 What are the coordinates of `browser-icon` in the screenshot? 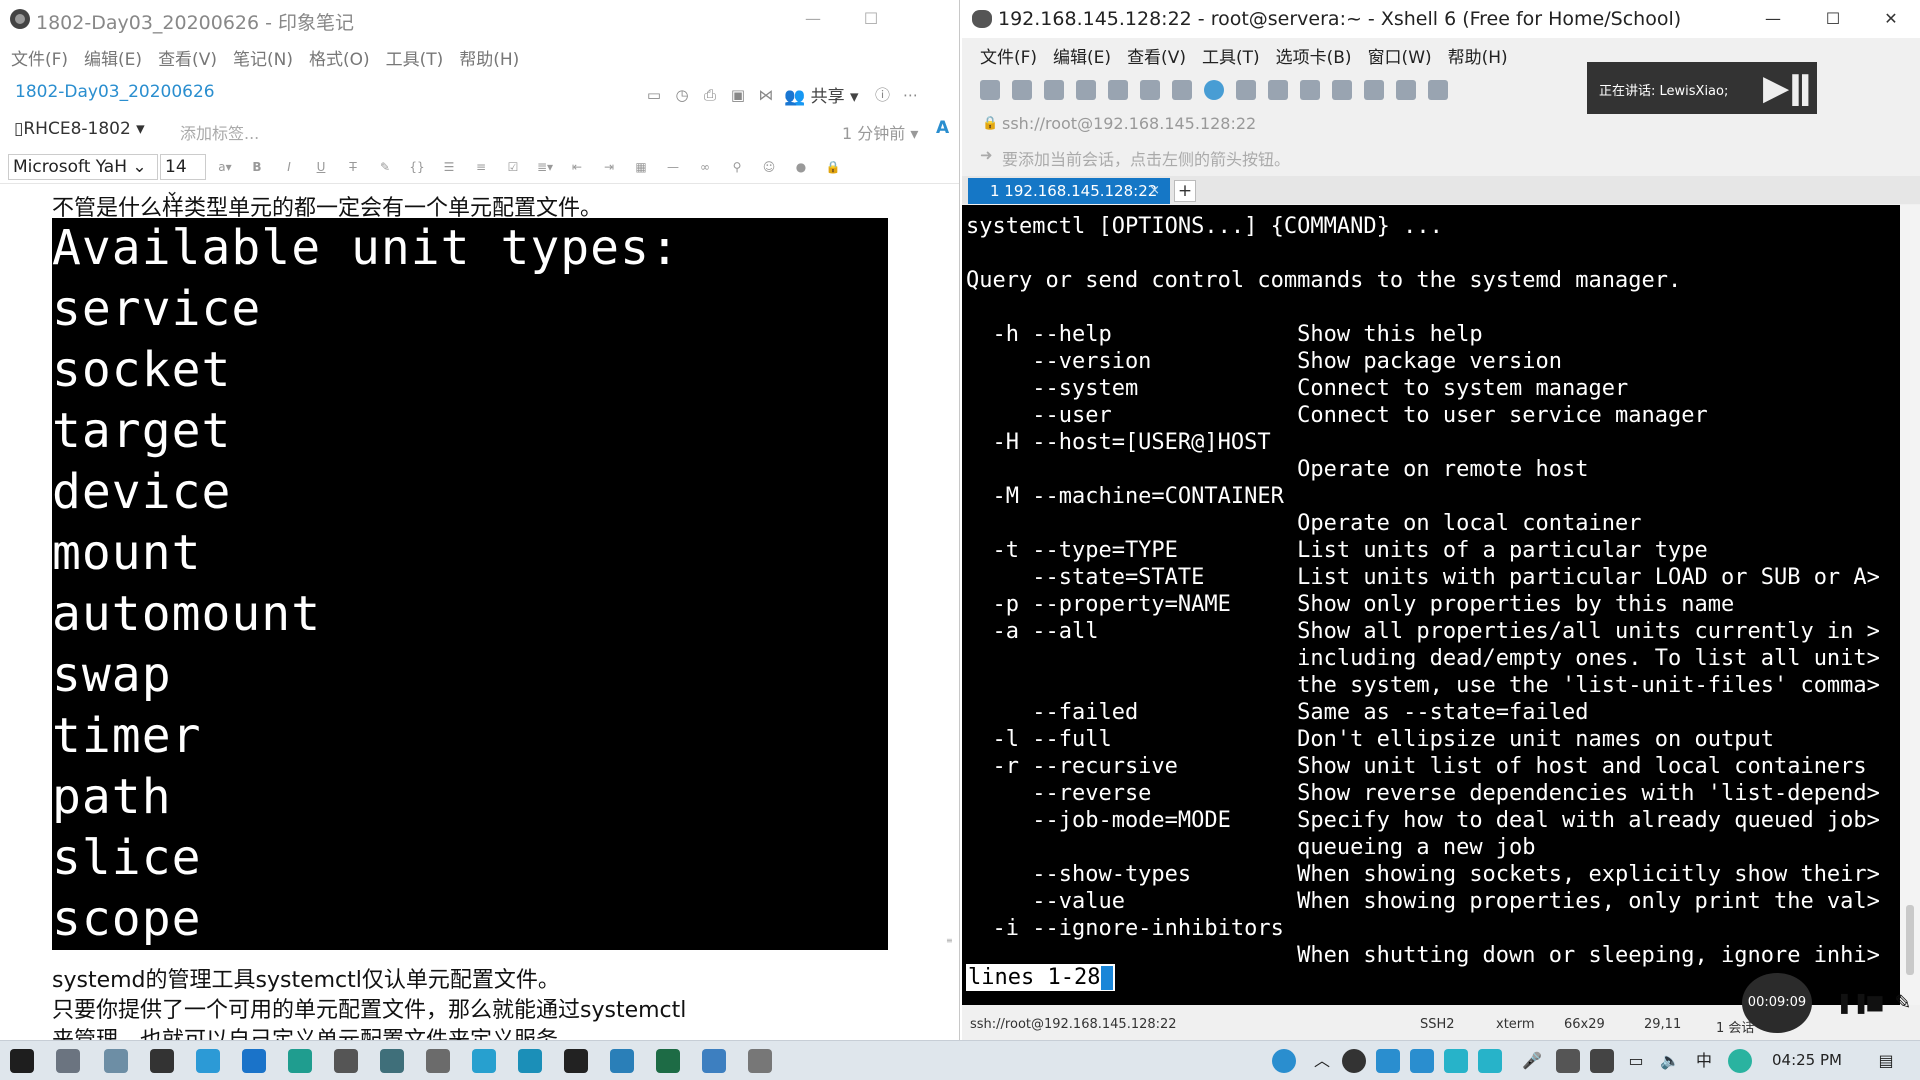 It's located at (208, 1061).